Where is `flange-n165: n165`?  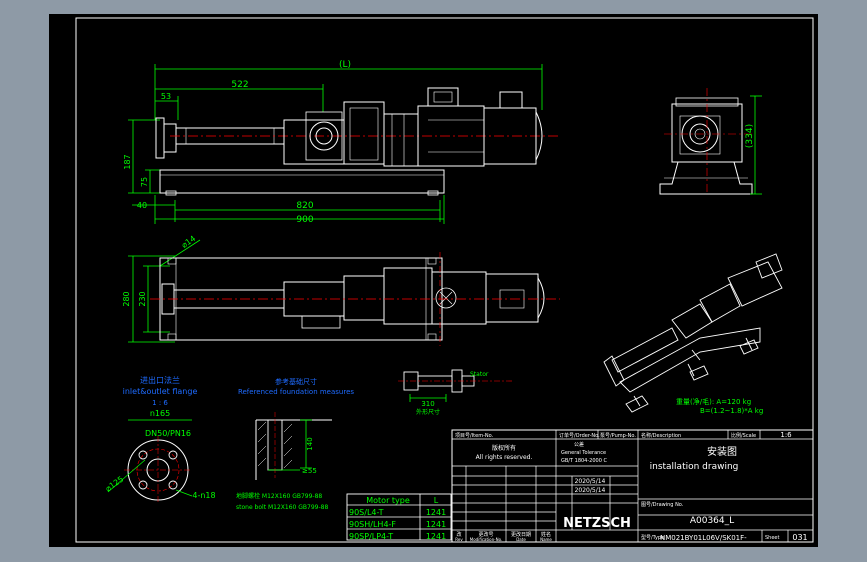
flange-n165: n165 is located at coordinates (160, 413).